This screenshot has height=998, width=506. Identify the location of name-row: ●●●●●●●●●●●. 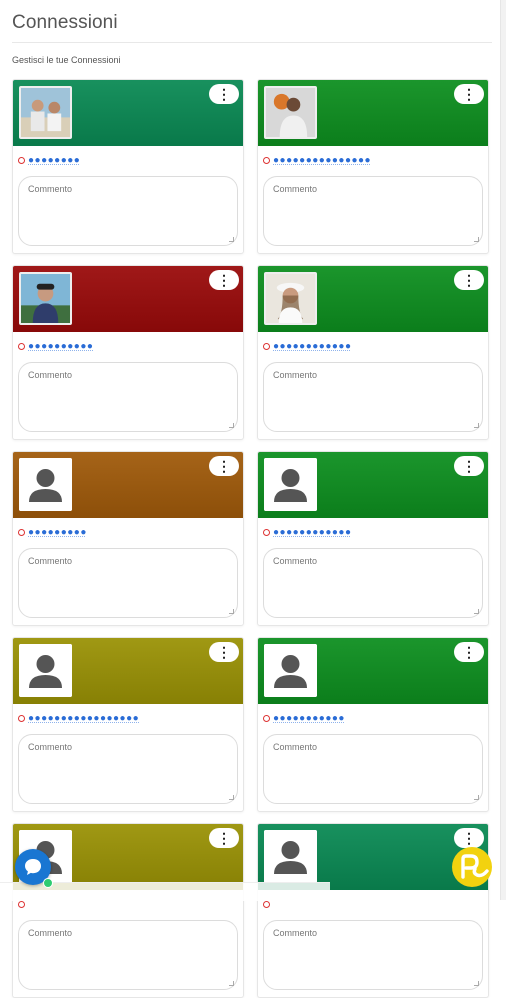
(304, 718).